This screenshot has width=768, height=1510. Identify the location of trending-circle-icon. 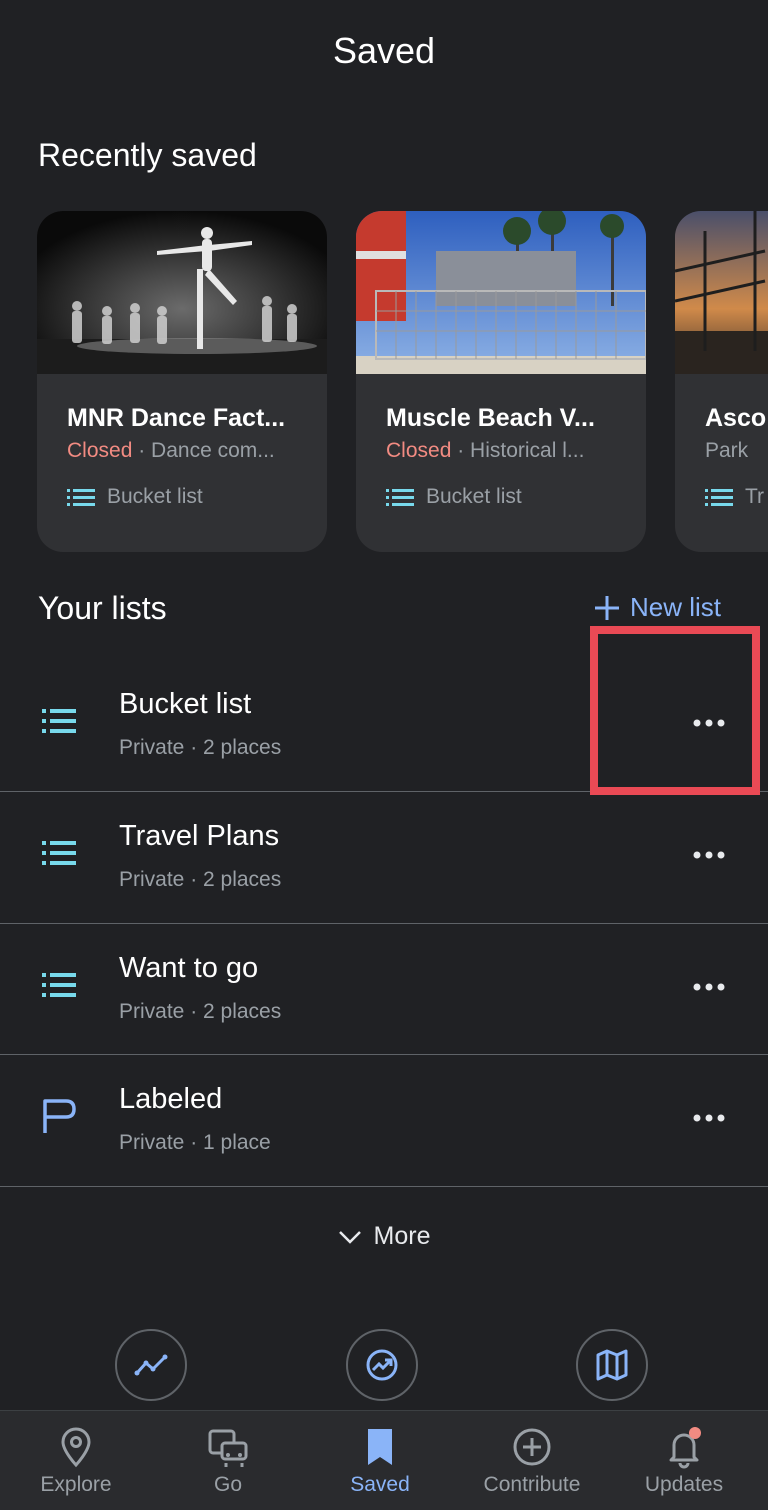
(382, 1365).